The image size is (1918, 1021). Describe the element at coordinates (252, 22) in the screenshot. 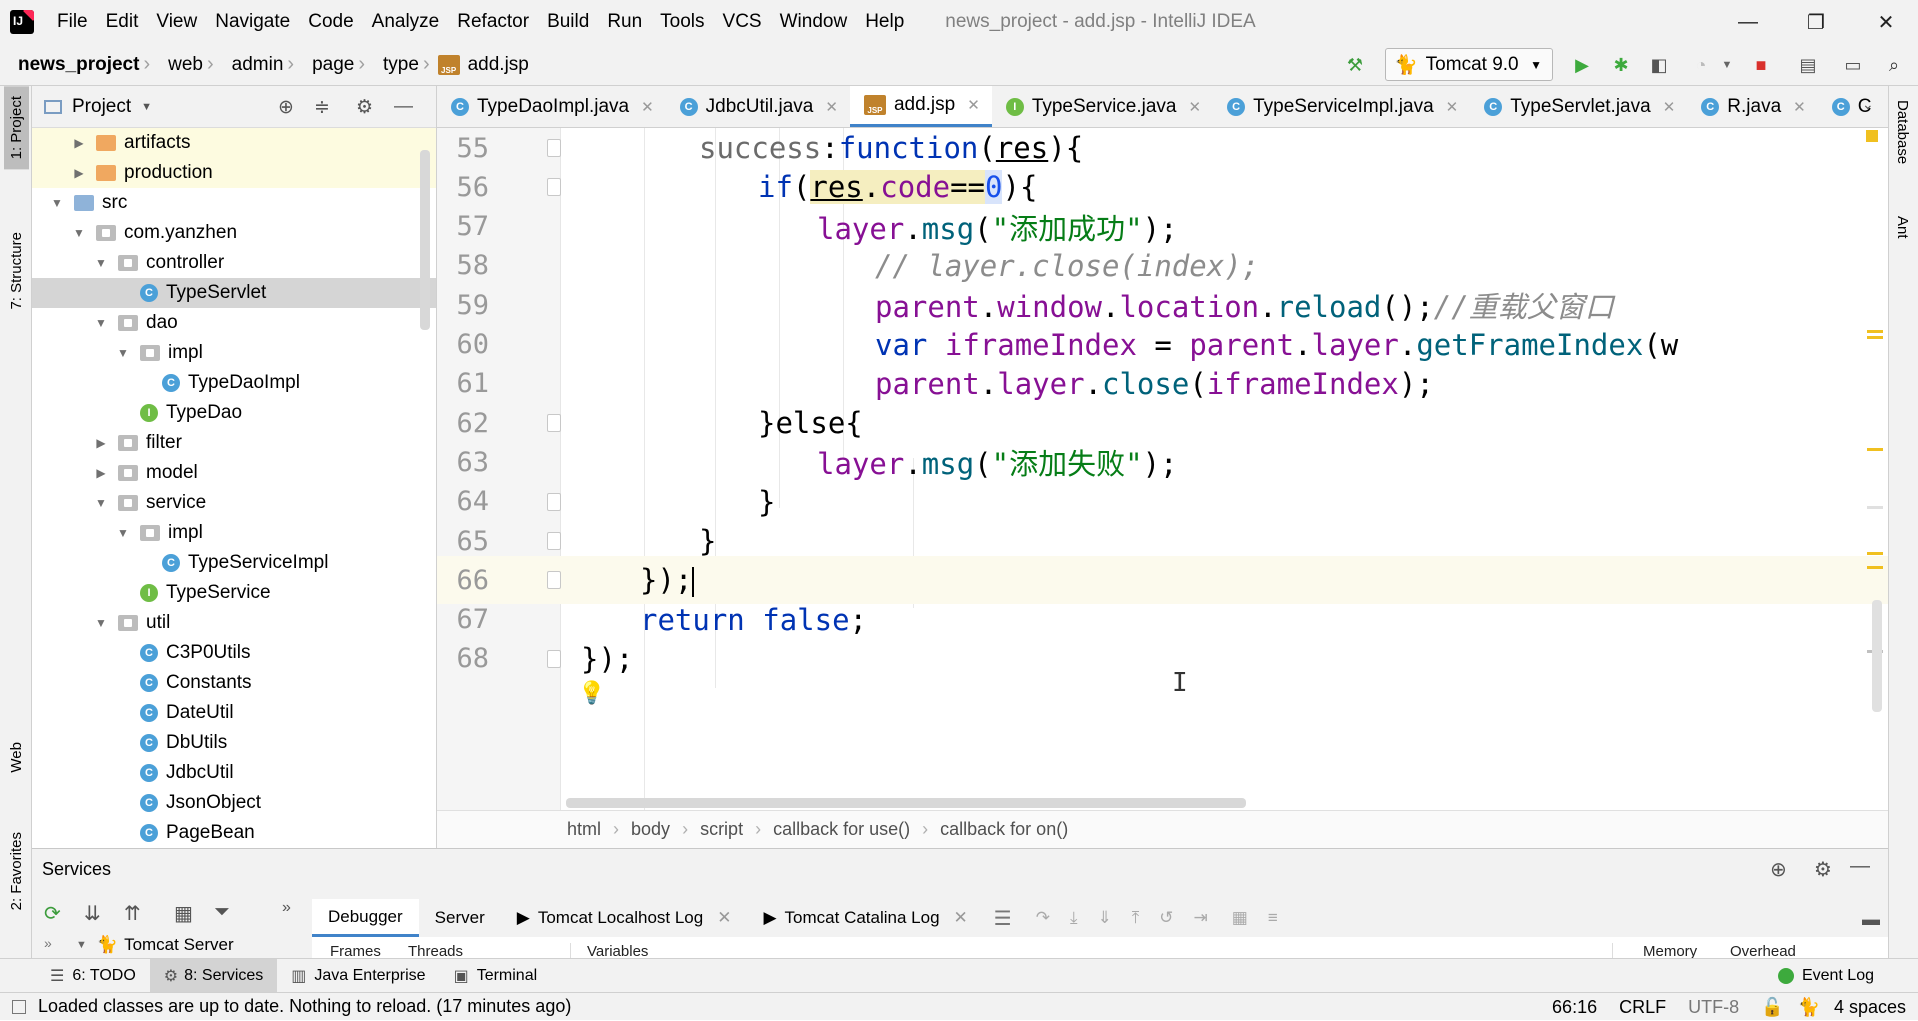

I see `menu-navigate: Navigate` at that location.